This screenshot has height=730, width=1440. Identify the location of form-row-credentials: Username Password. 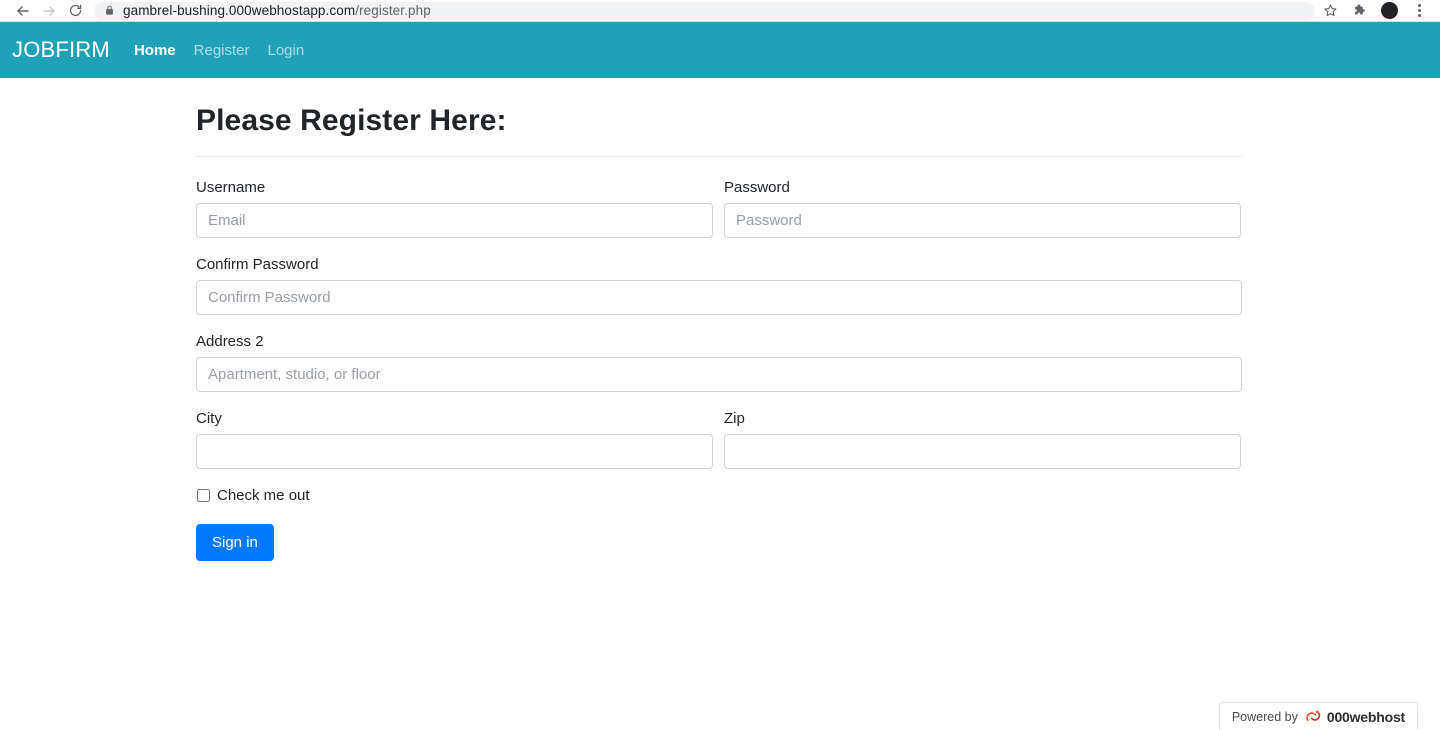
(719, 208).